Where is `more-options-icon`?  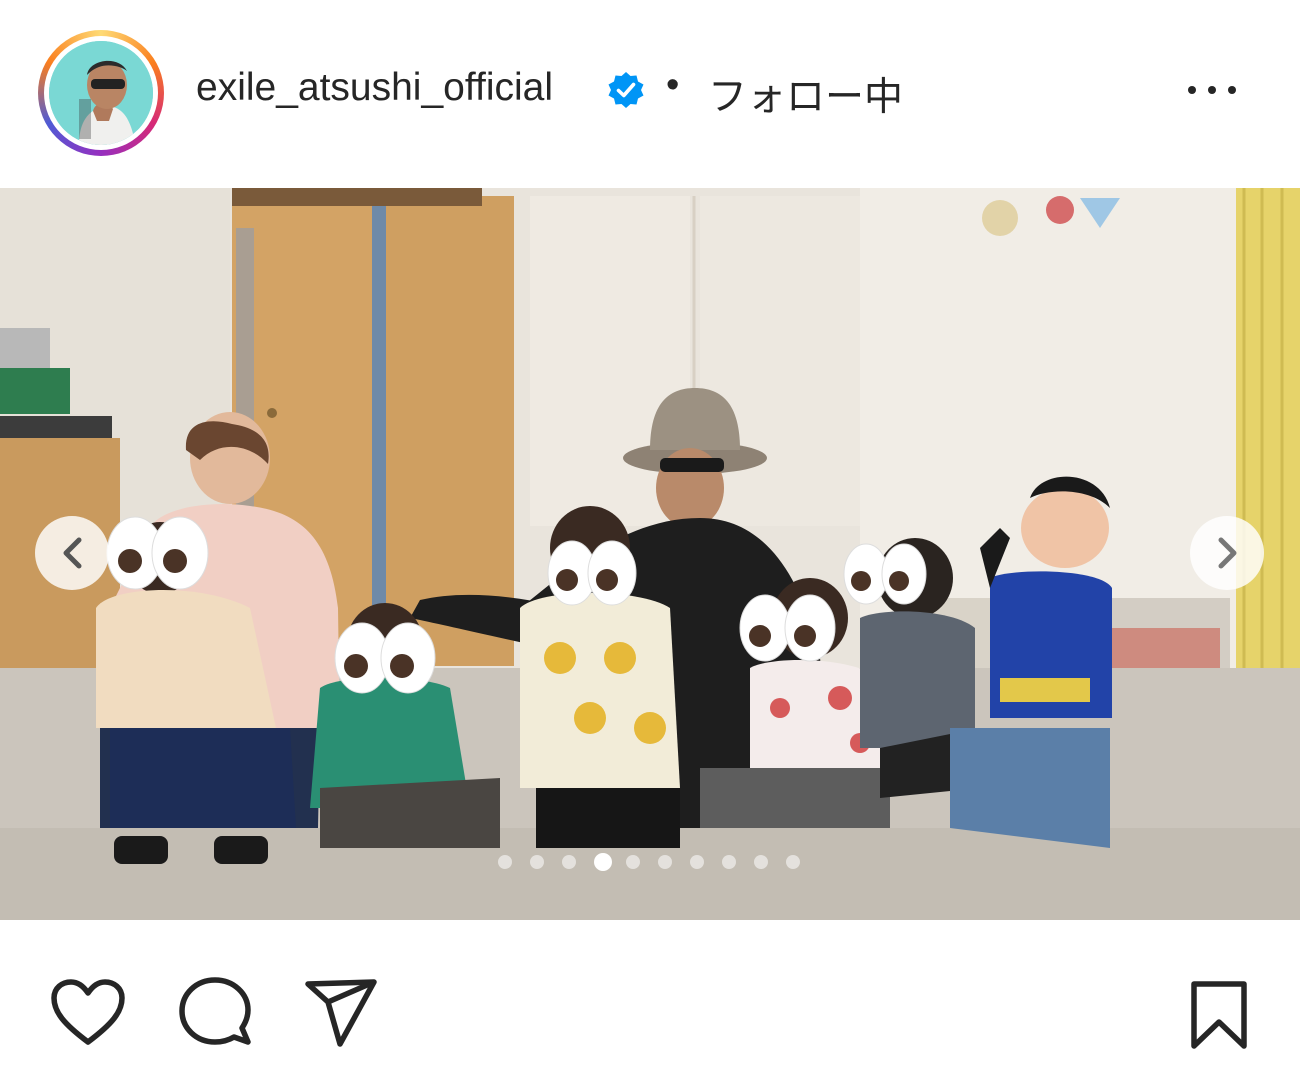
more-options-icon is located at coordinates (1212, 90).